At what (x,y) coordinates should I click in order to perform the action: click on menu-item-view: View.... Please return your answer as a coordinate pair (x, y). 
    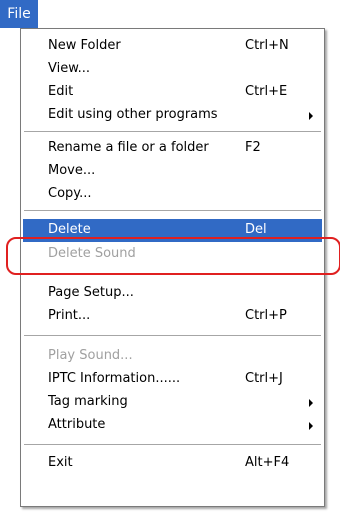
    Looking at the image, I should click on (172, 69).